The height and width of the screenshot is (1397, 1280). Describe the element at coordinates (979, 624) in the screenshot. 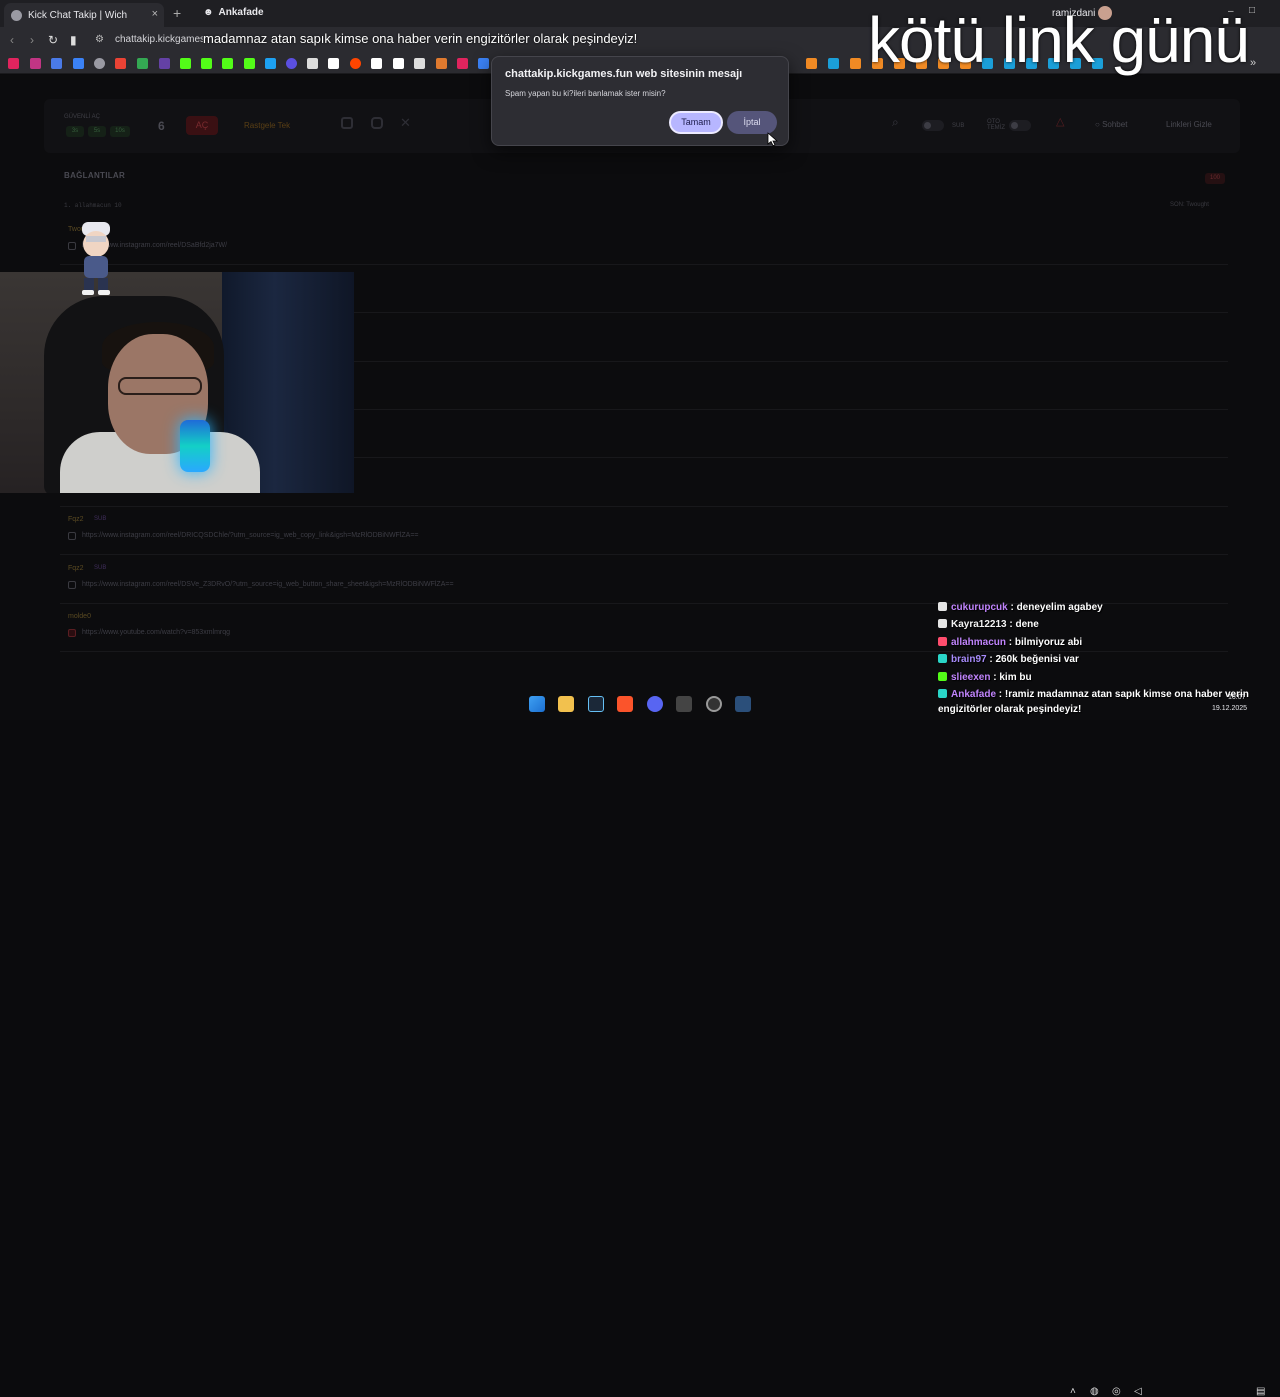

I see `chat-username: Kayra12213` at that location.